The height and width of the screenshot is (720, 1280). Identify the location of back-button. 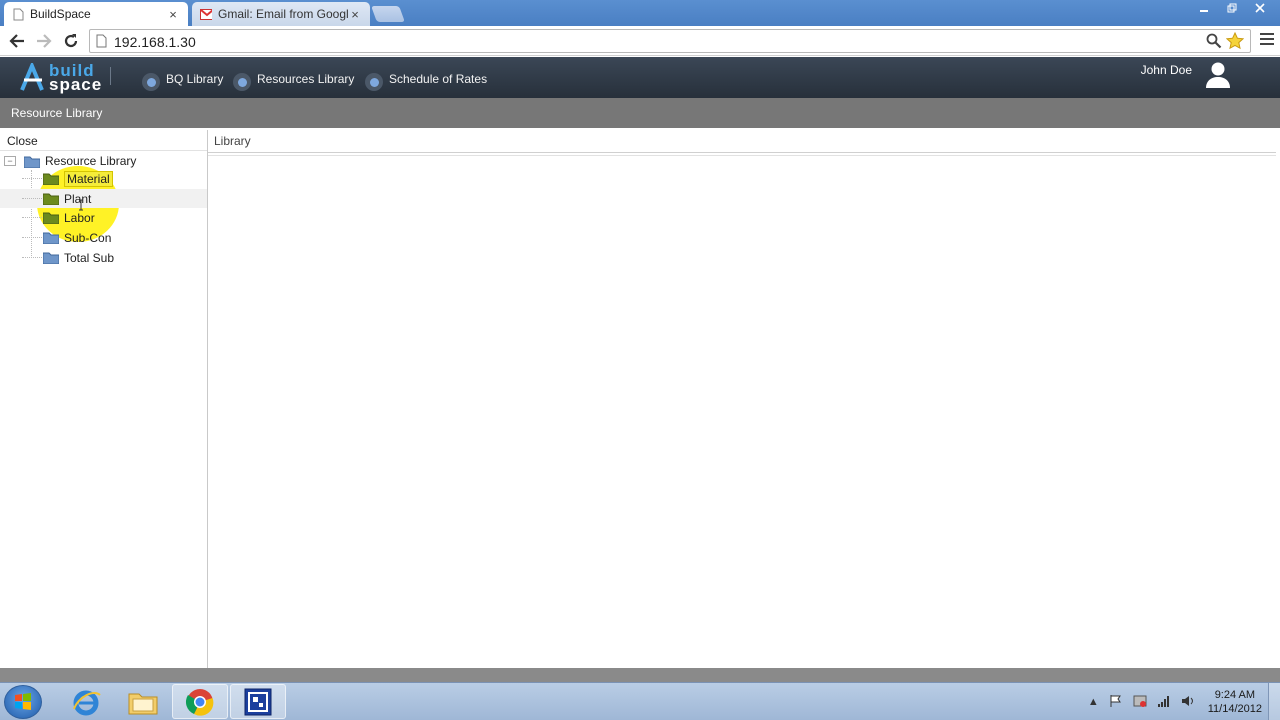
(17, 41).